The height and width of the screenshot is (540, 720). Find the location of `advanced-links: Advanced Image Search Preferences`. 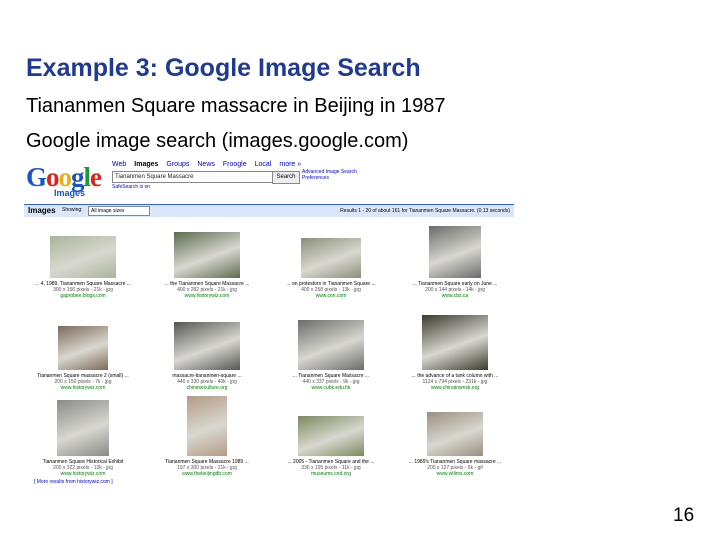

advanced-links: Advanced Image Search Preferences is located at coordinates (329, 175).